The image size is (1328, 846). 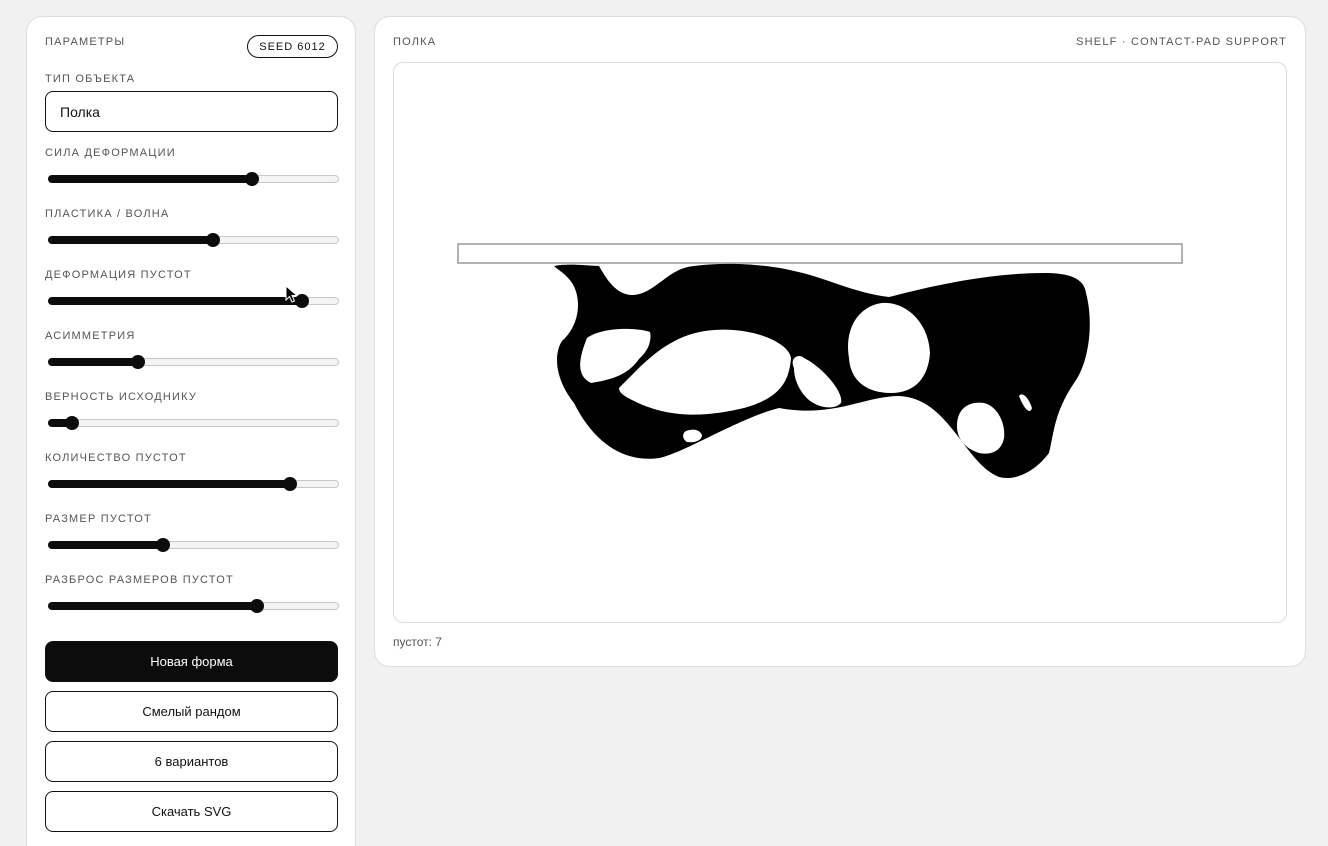 What do you see at coordinates (90, 336) in the screenshot?
I see `slider-label-asymmetry: АСИММЕТРИЯ` at bounding box center [90, 336].